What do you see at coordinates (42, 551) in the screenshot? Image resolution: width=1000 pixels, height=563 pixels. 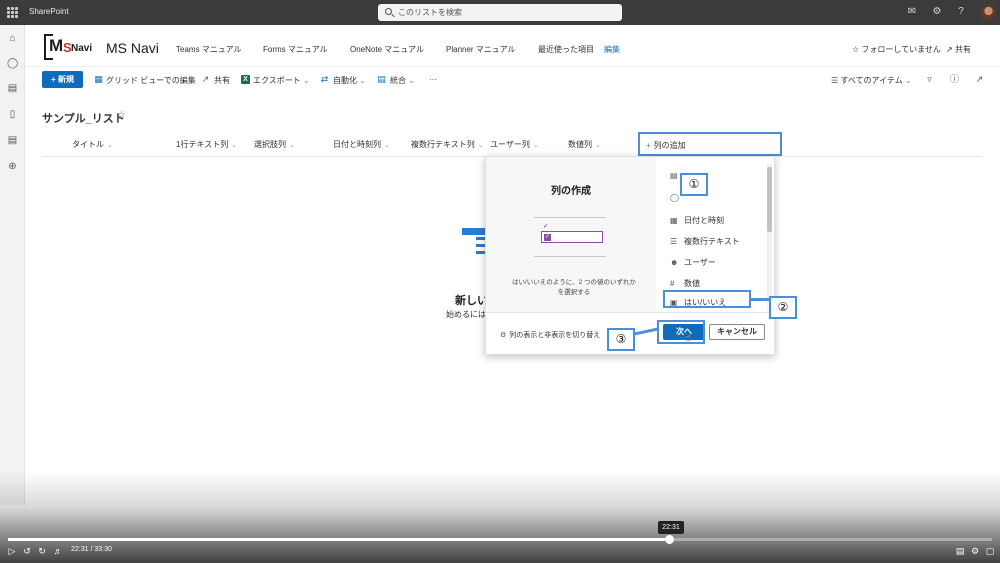 I see `forward-icon: ↻` at bounding box center [42, 551].